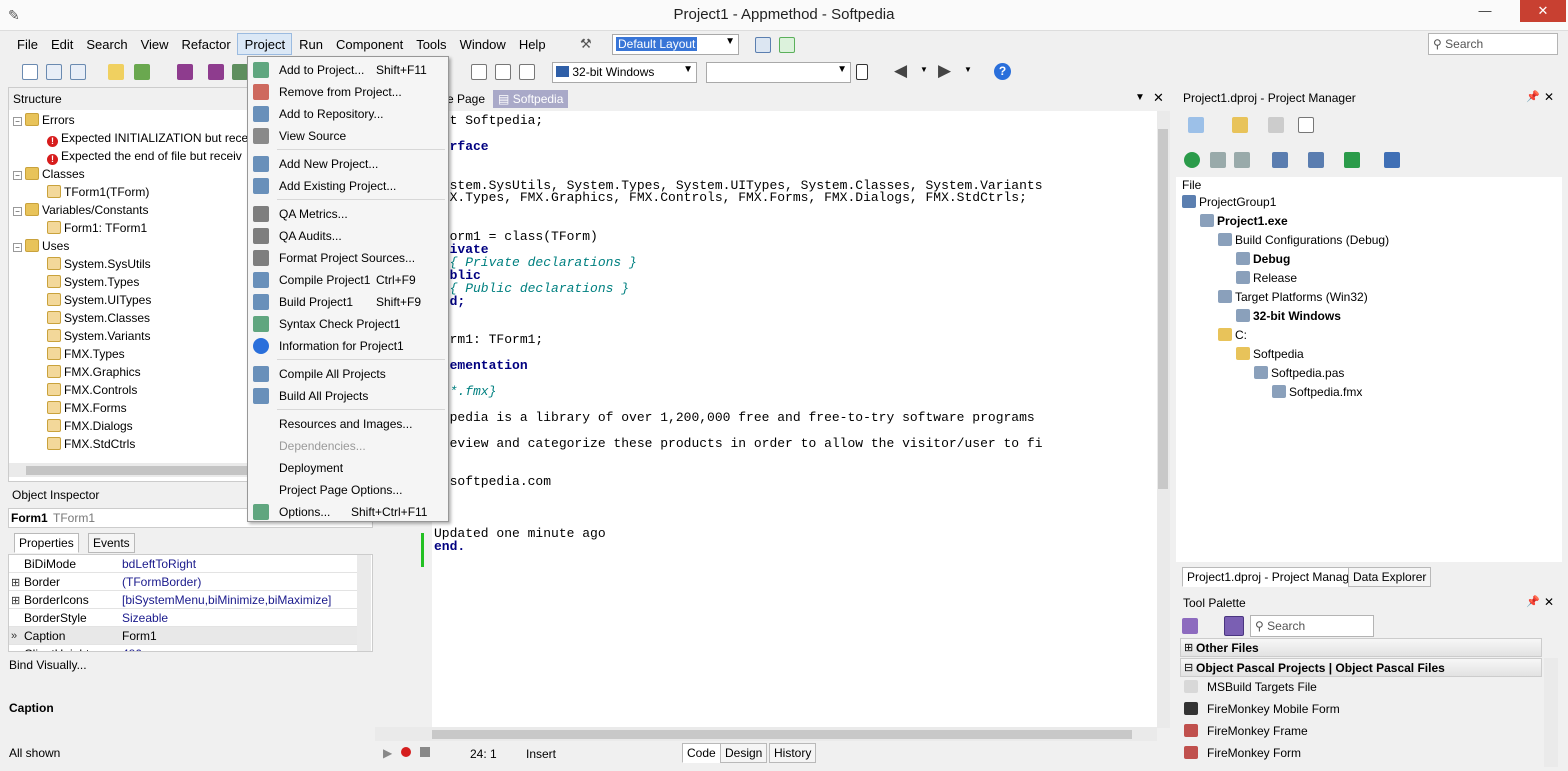  Describe the element at coordinates (503, 72) in the screenshot. I see `view-unit-icon` at that location.